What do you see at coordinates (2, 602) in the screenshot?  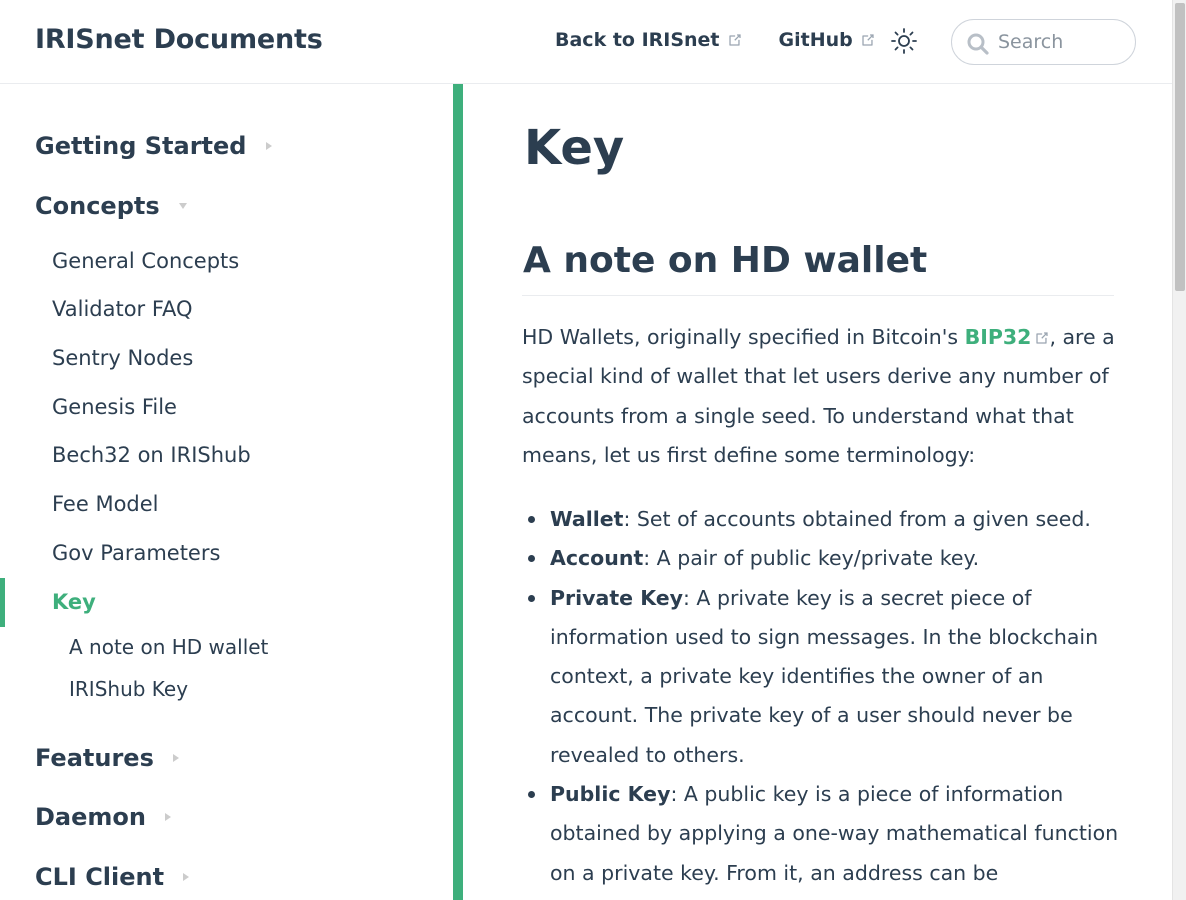 I see `active-item-marker` at bounding box center [2, 602].